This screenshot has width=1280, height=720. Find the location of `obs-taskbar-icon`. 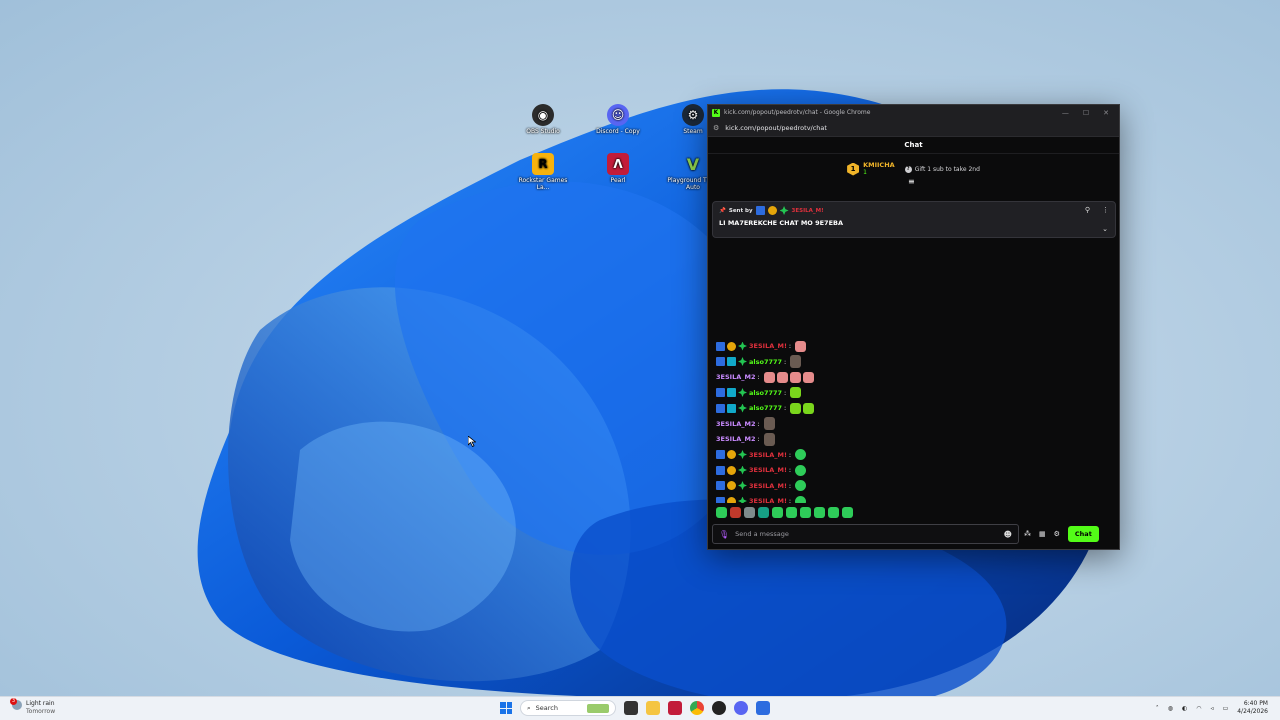

obs-taskbar-icon is located at coordinates (719, 708).